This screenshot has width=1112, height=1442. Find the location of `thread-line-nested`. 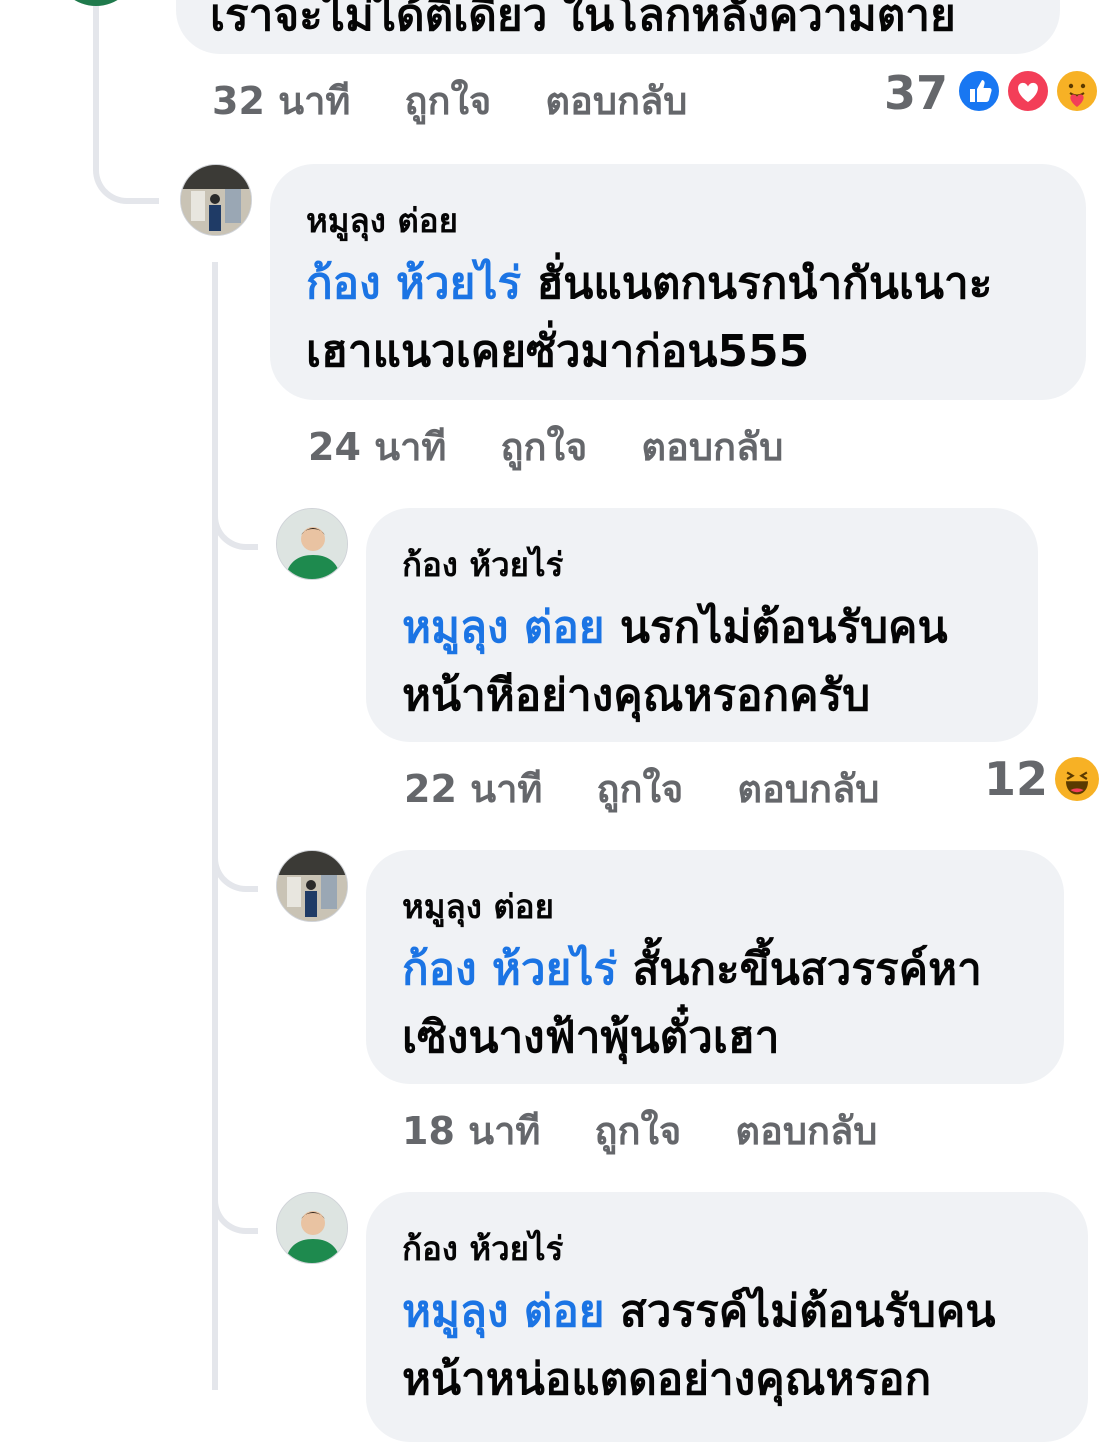

thread-line-nested is located at coordinates (215, 826).